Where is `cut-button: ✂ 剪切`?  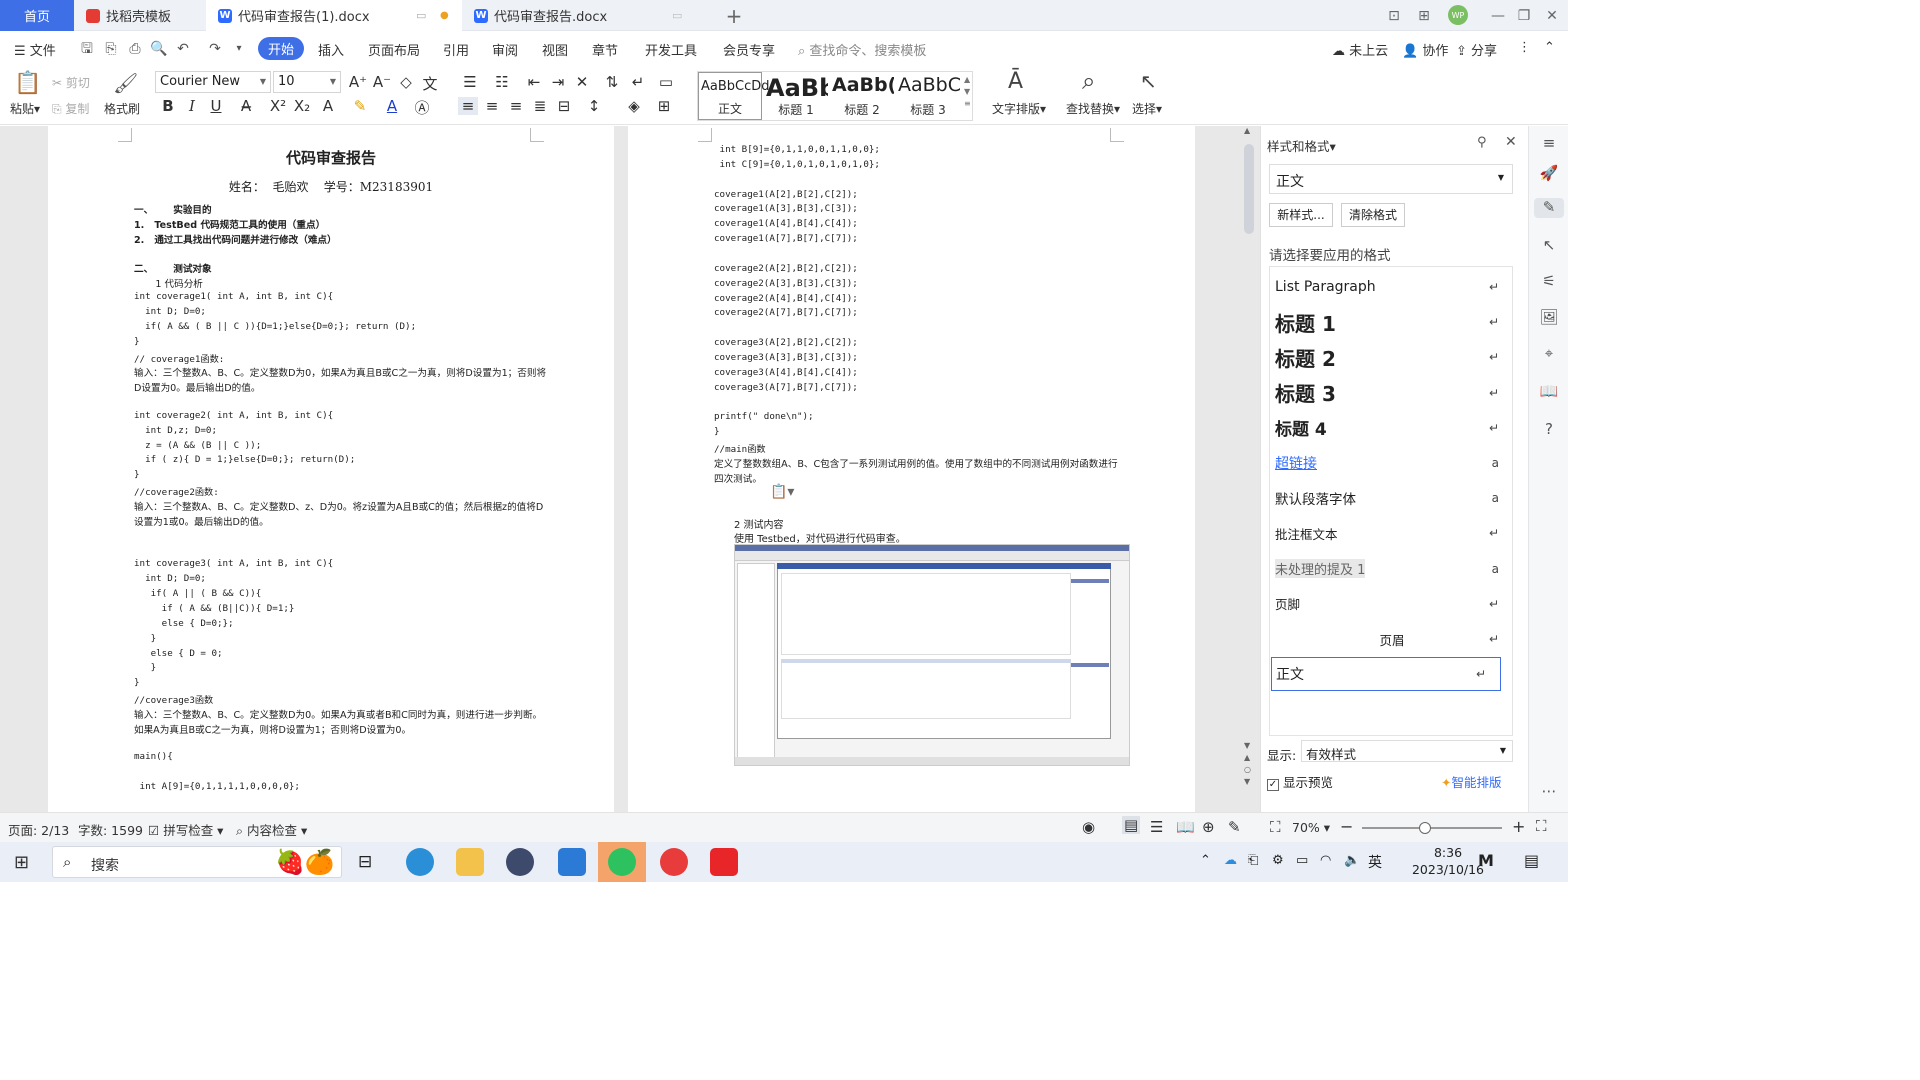 cut-button: ✂ 剪切 is located at coordinates (71, 82).